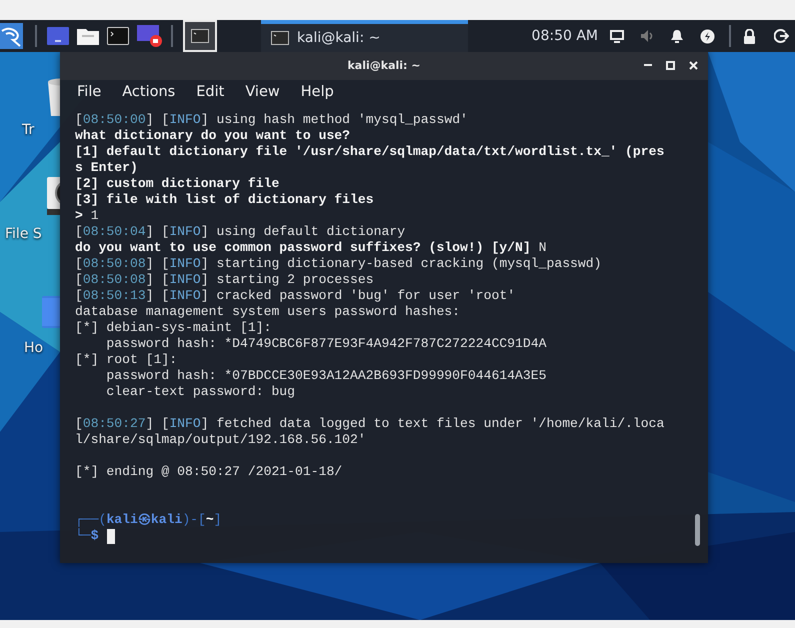  What do you see at coordinates (240, 232) in the screenshot?
I see `terminal-line: [08:50:04] [INFO] using default dictionary` at bounding box center [240, 232].